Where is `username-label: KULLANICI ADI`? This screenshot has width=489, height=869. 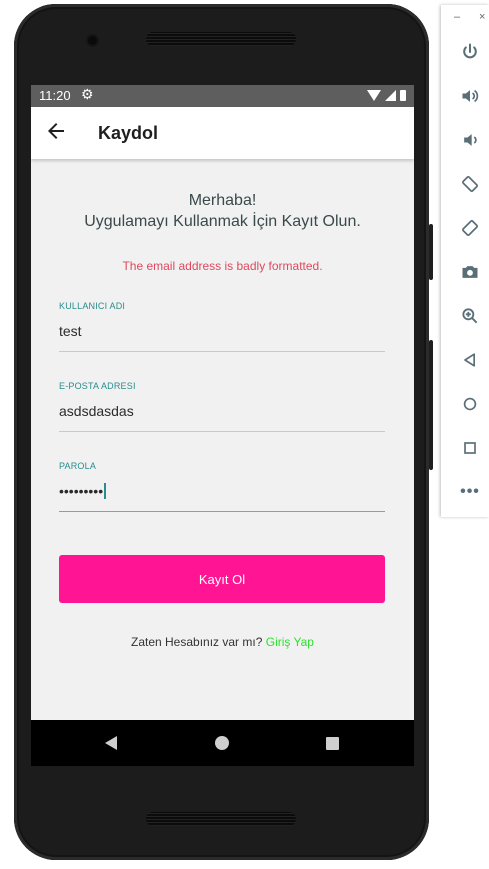 username-label: KULLANICI ADI is located at coordinates (92, 306).